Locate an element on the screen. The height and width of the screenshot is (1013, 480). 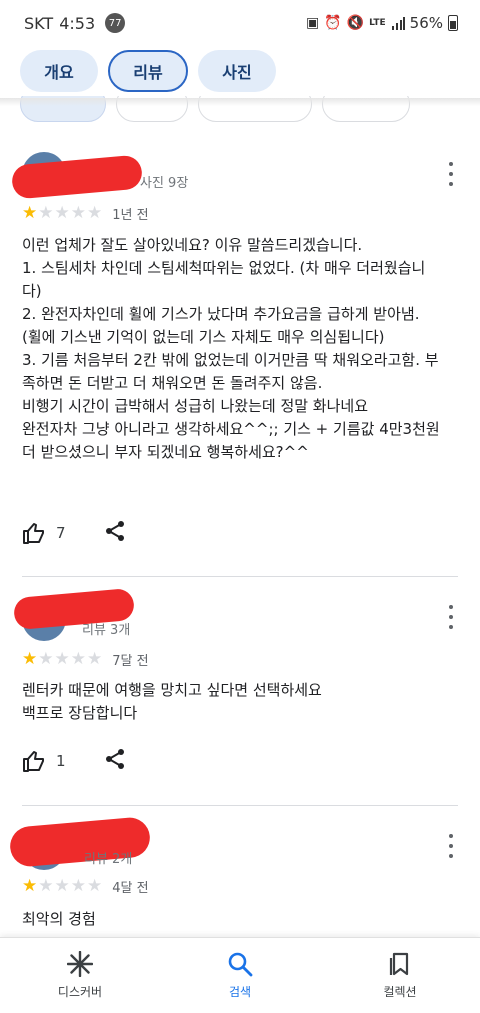
rating-row: ★ ★ ★ ★ ★ 1년 전 is located at coordinates (85, 213).